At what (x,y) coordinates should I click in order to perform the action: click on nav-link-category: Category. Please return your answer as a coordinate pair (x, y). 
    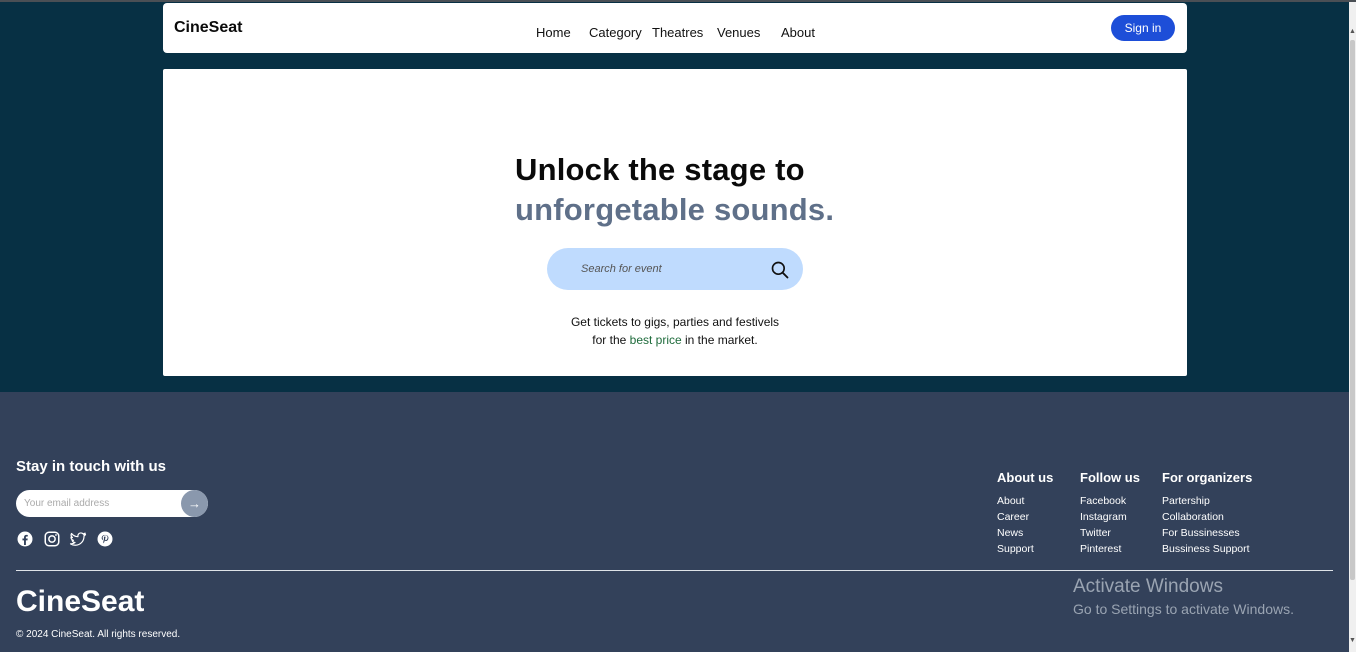
    Looking at the image, I should click on (615, 32).